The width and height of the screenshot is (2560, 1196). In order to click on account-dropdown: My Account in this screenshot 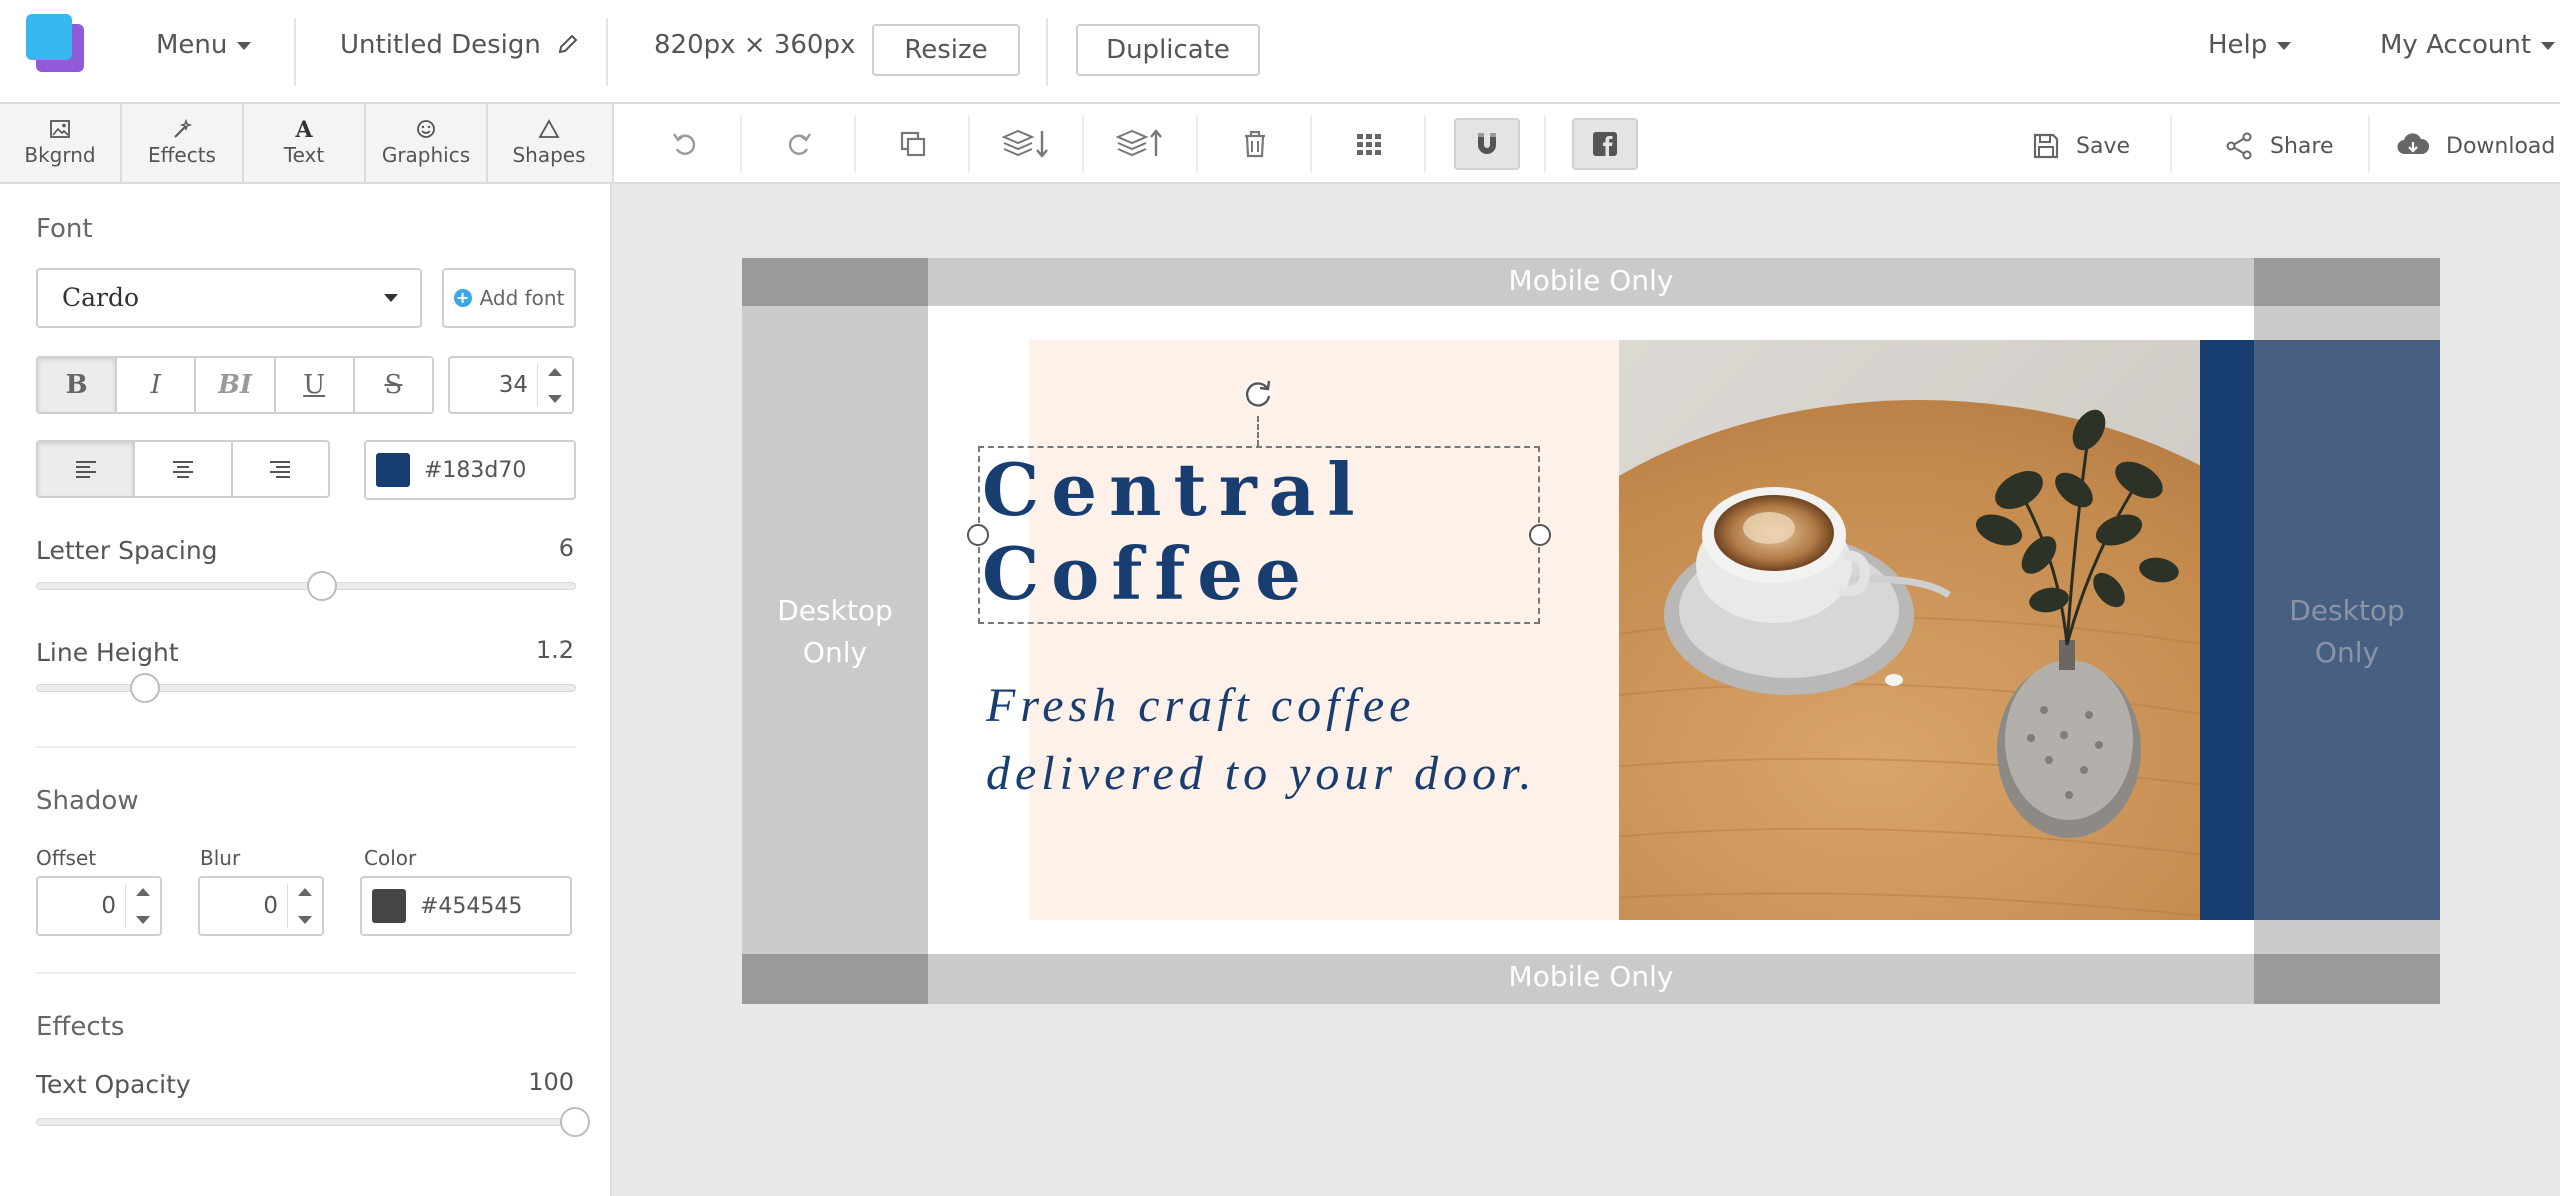, I will do `click(2468, 45)`.